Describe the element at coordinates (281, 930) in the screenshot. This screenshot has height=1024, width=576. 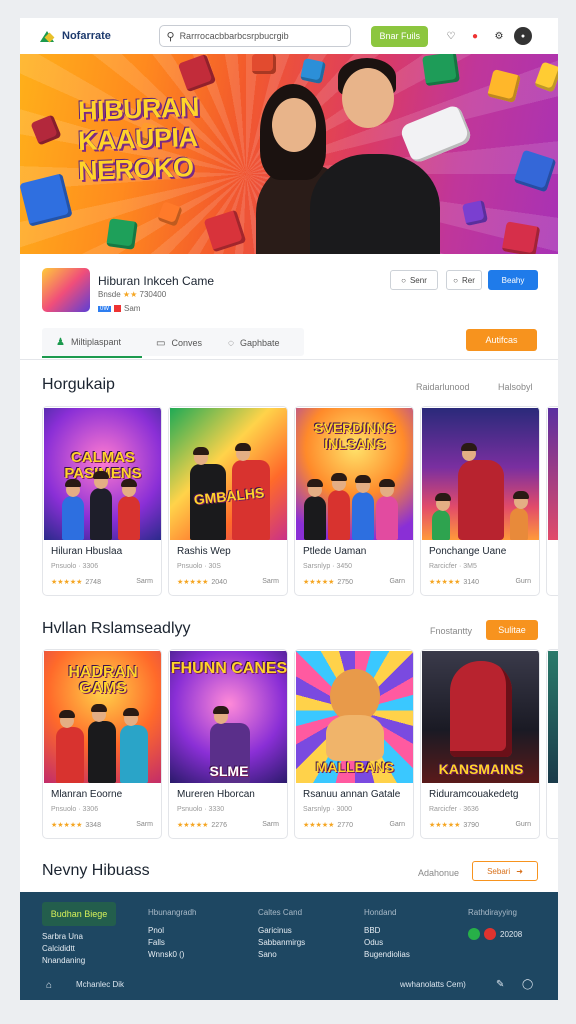
I see `footer-link: Garicinus` at that location.